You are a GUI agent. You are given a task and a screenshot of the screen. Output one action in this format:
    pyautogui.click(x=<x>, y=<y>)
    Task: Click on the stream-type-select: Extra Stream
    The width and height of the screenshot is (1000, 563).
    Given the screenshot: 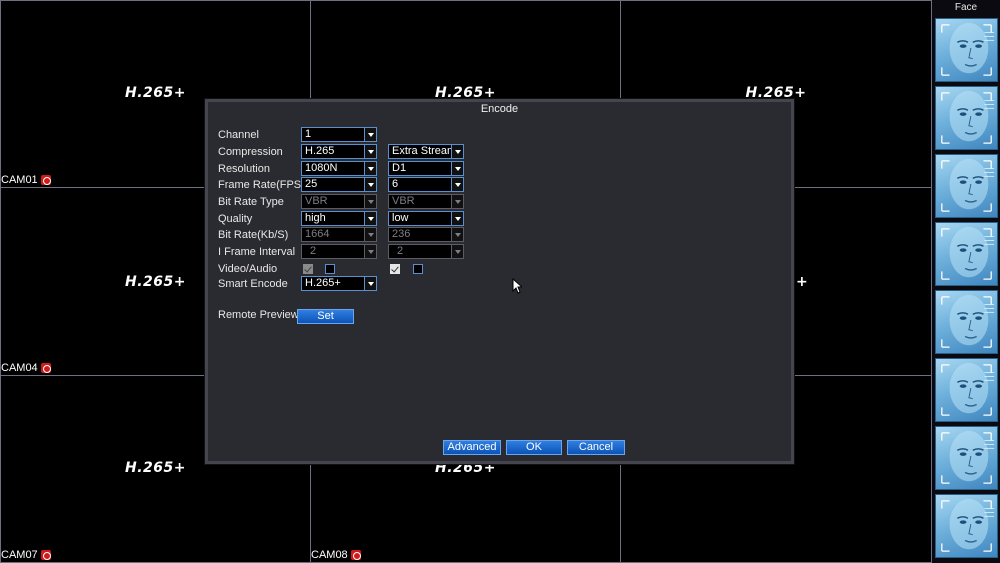 What is the action you would take?
    pyautogui.click(x=426, y=151)
    